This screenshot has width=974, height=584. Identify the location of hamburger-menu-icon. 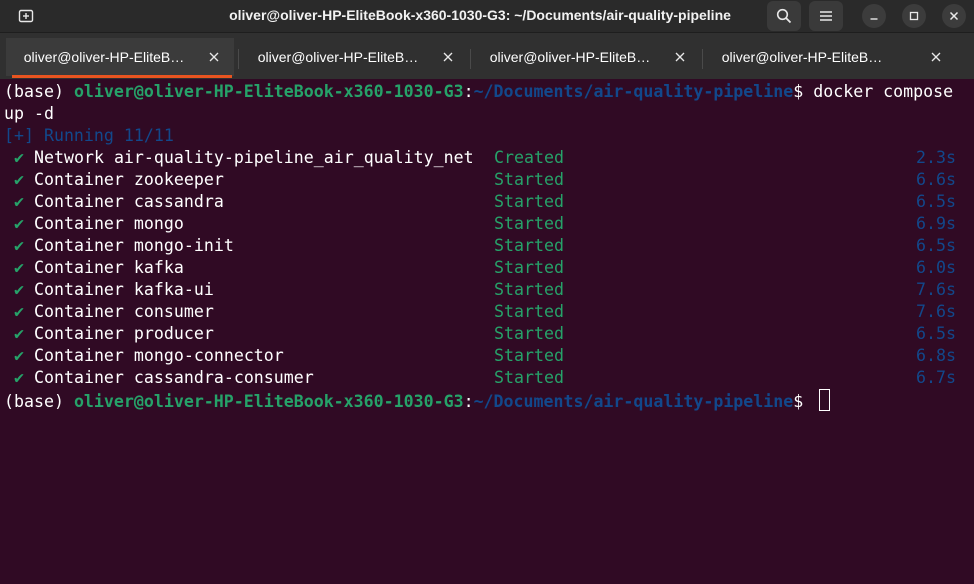
(826, 16).